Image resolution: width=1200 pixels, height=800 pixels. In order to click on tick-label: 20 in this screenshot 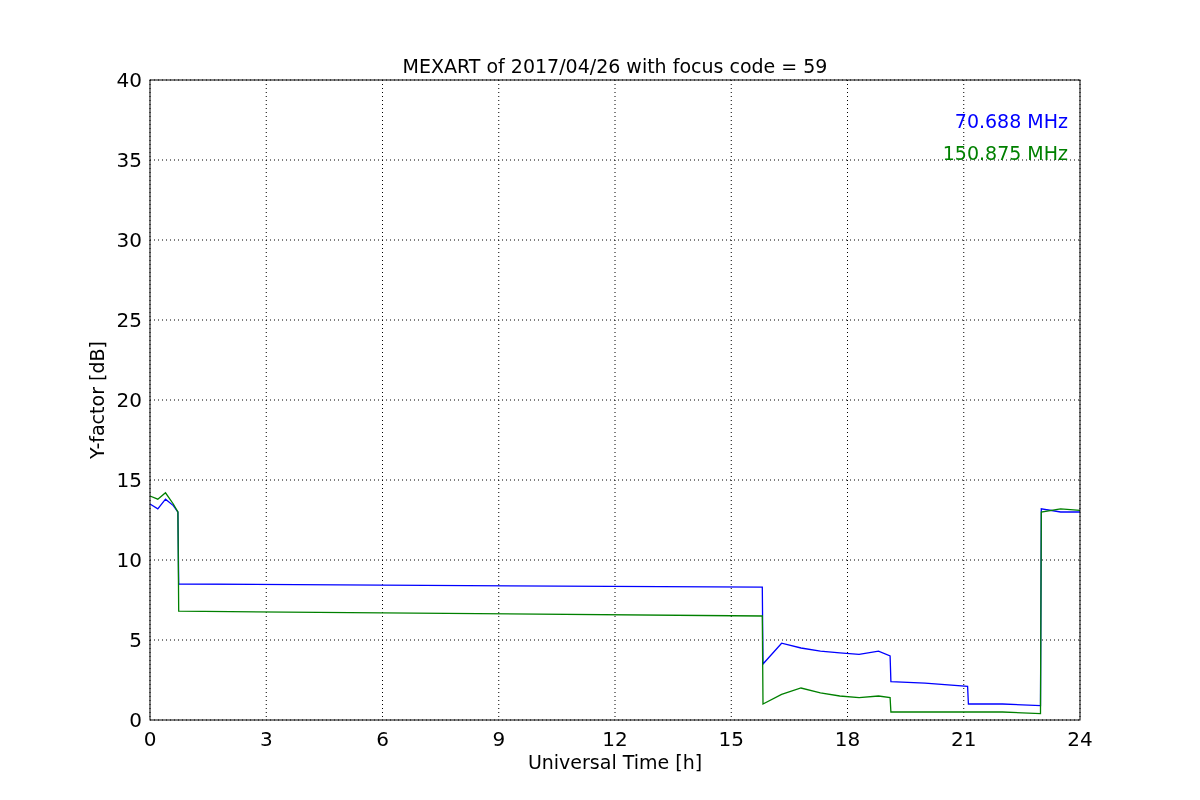, I will do `click(129, 400)`.